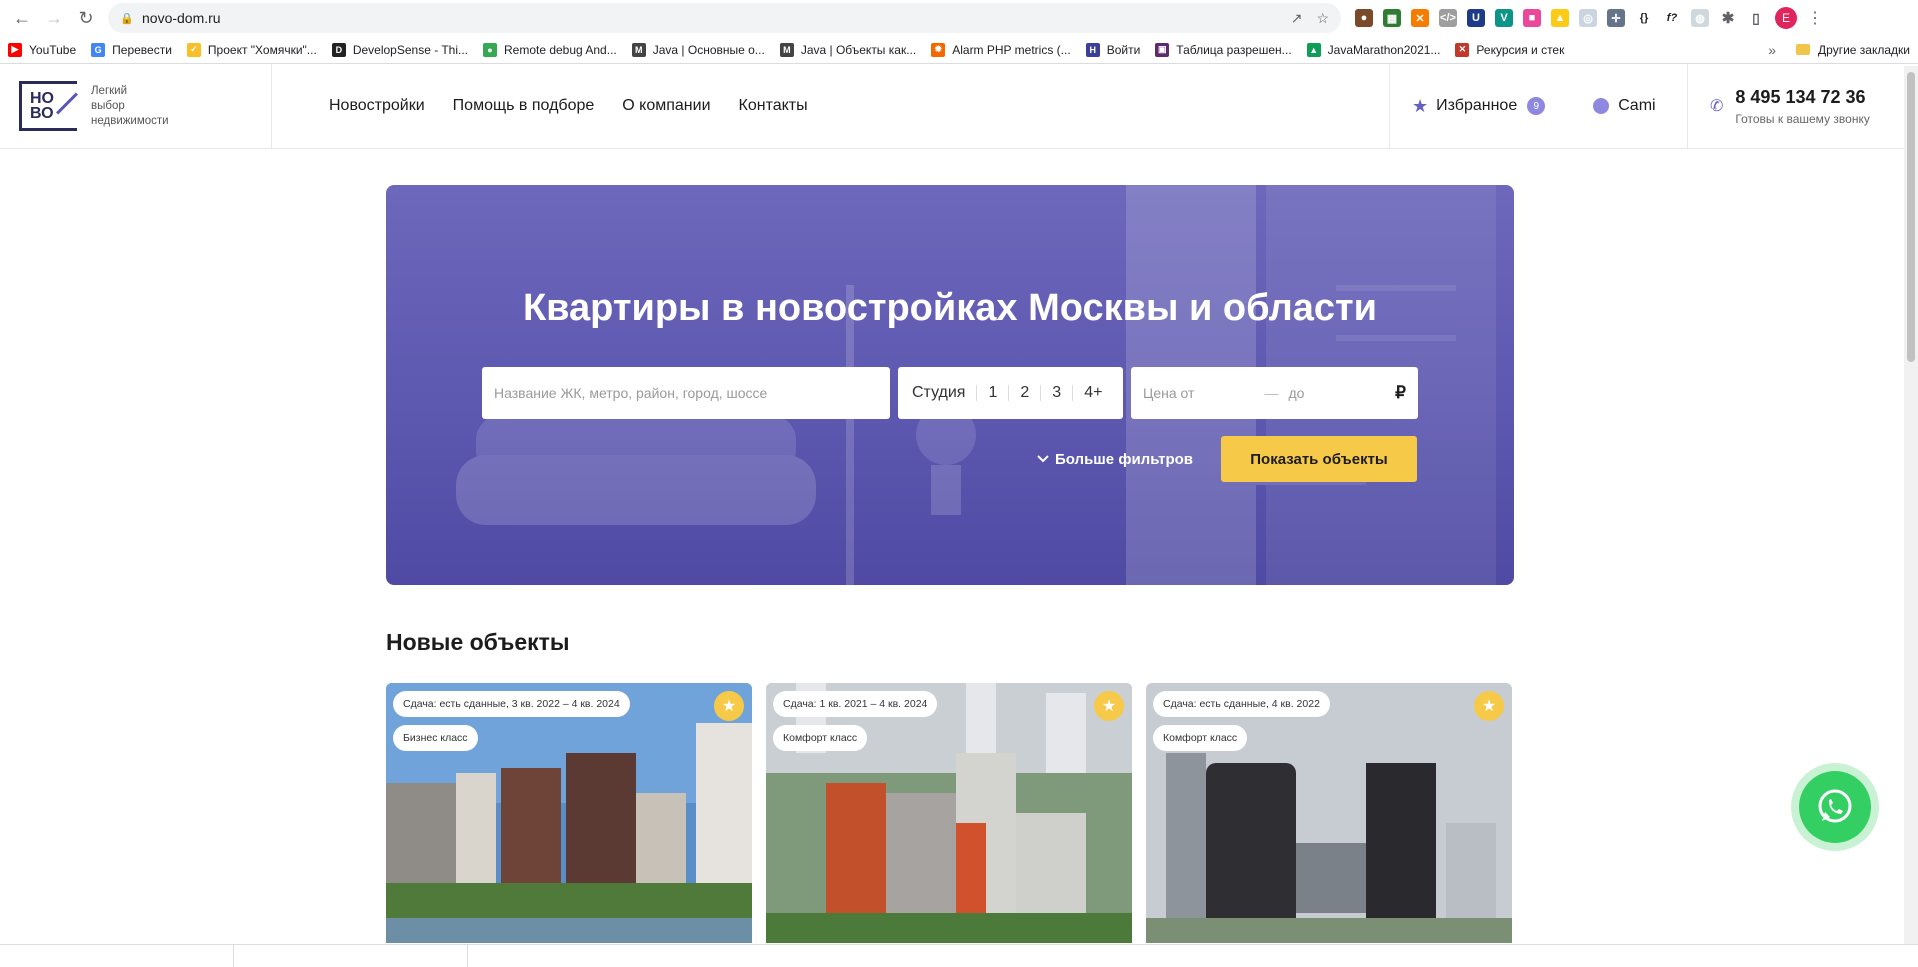  What do you see at coordinates (1448, 18) in the screenshot?
I see `code-extension-icon: </>` at bounding box center [1448, 18].